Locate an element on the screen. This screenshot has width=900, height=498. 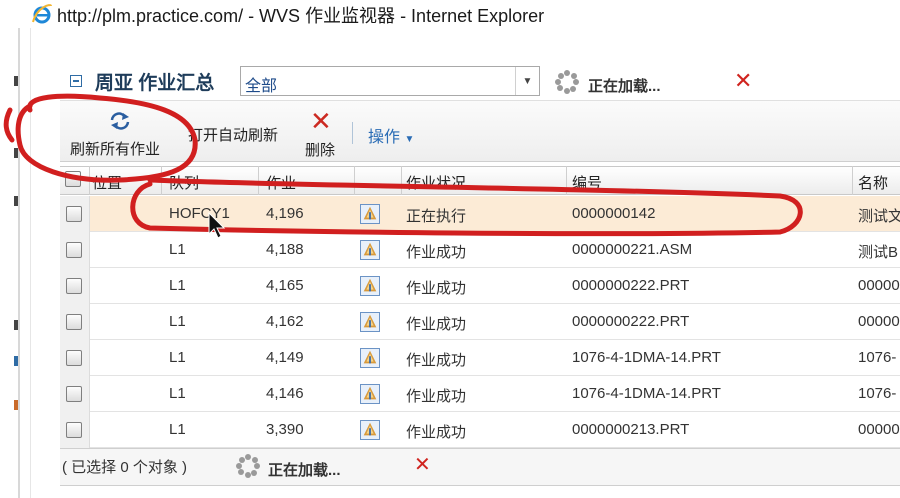
refresh-all-jobs-button: 刷新所有作业 is located at coordinates (115, 148).